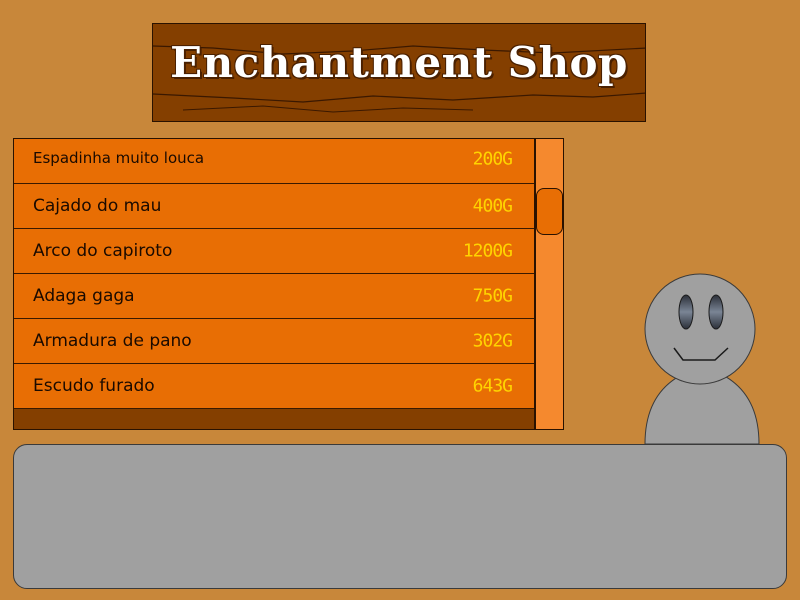  What do you see at coordinates (119, 158) in the screenshot?
I see `item-name: Espadinha muito louca` at bounding box center [119, 158].